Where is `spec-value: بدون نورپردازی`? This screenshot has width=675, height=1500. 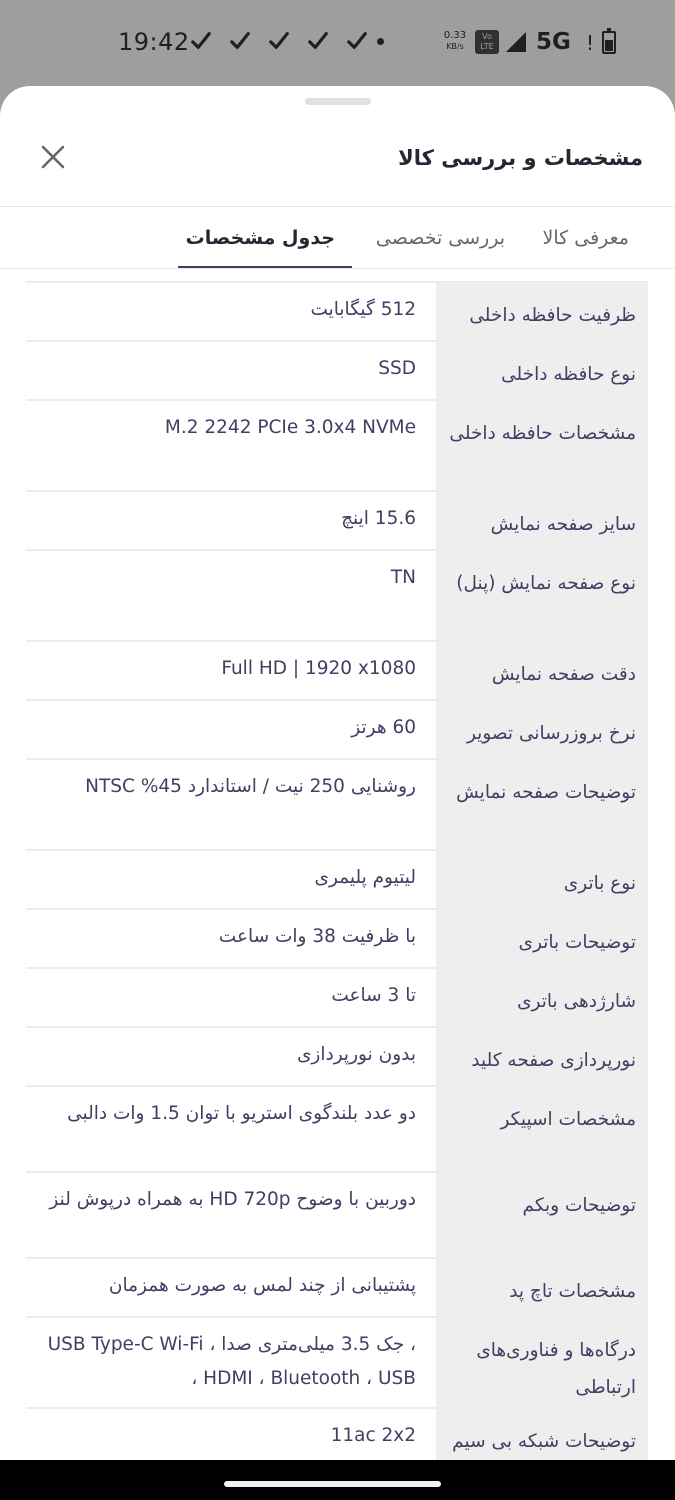
spec-value: بدون نورپردازی is located at coordinates (356, 1054).